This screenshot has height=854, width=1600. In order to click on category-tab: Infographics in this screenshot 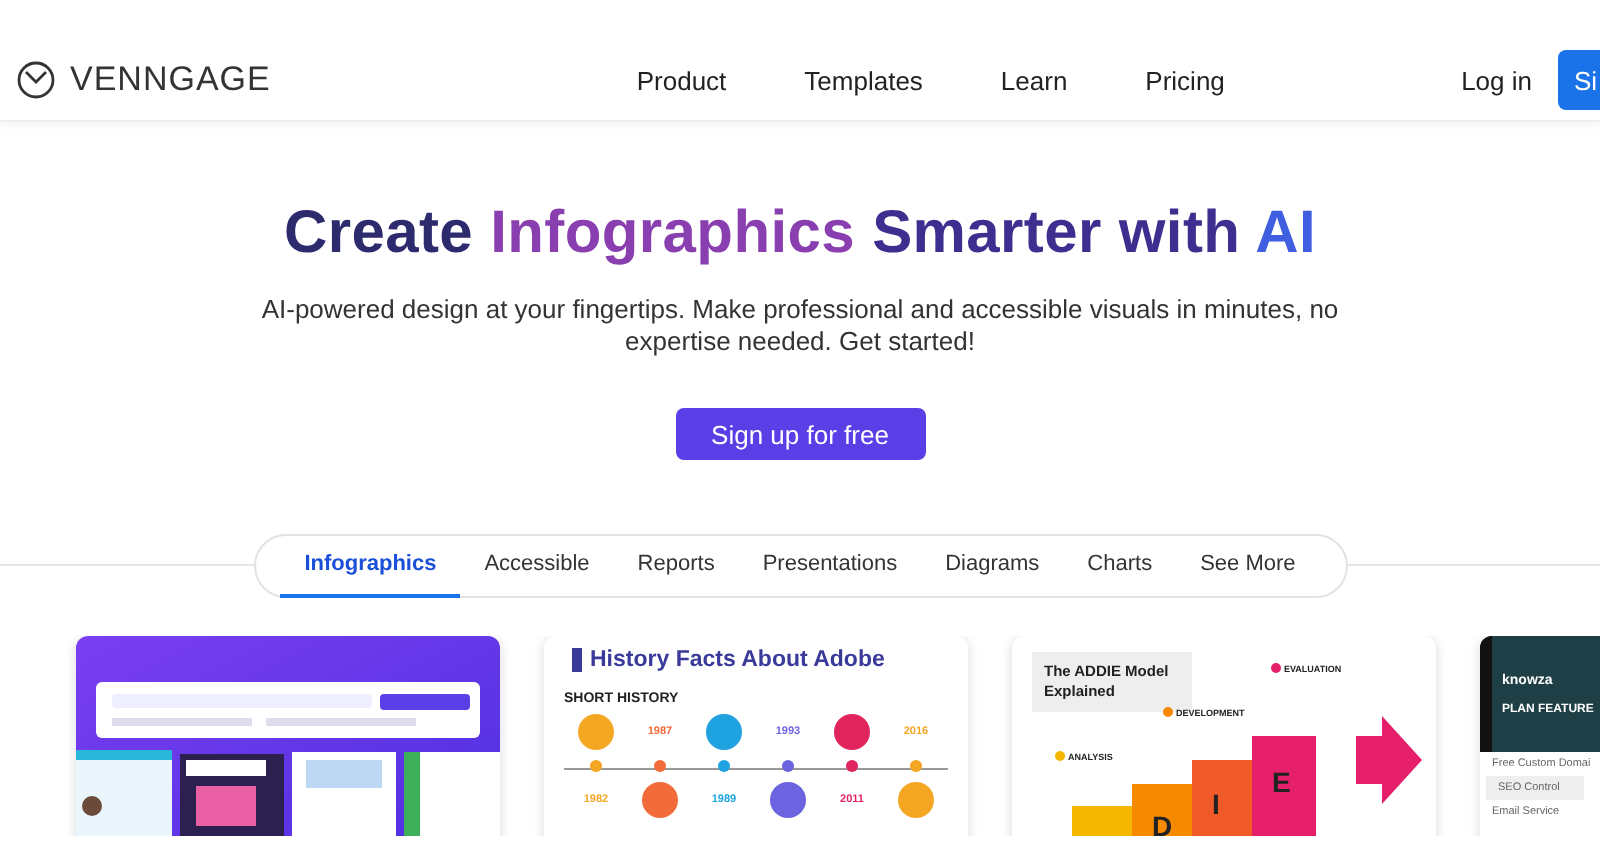, I will do `click(370, 566)`.